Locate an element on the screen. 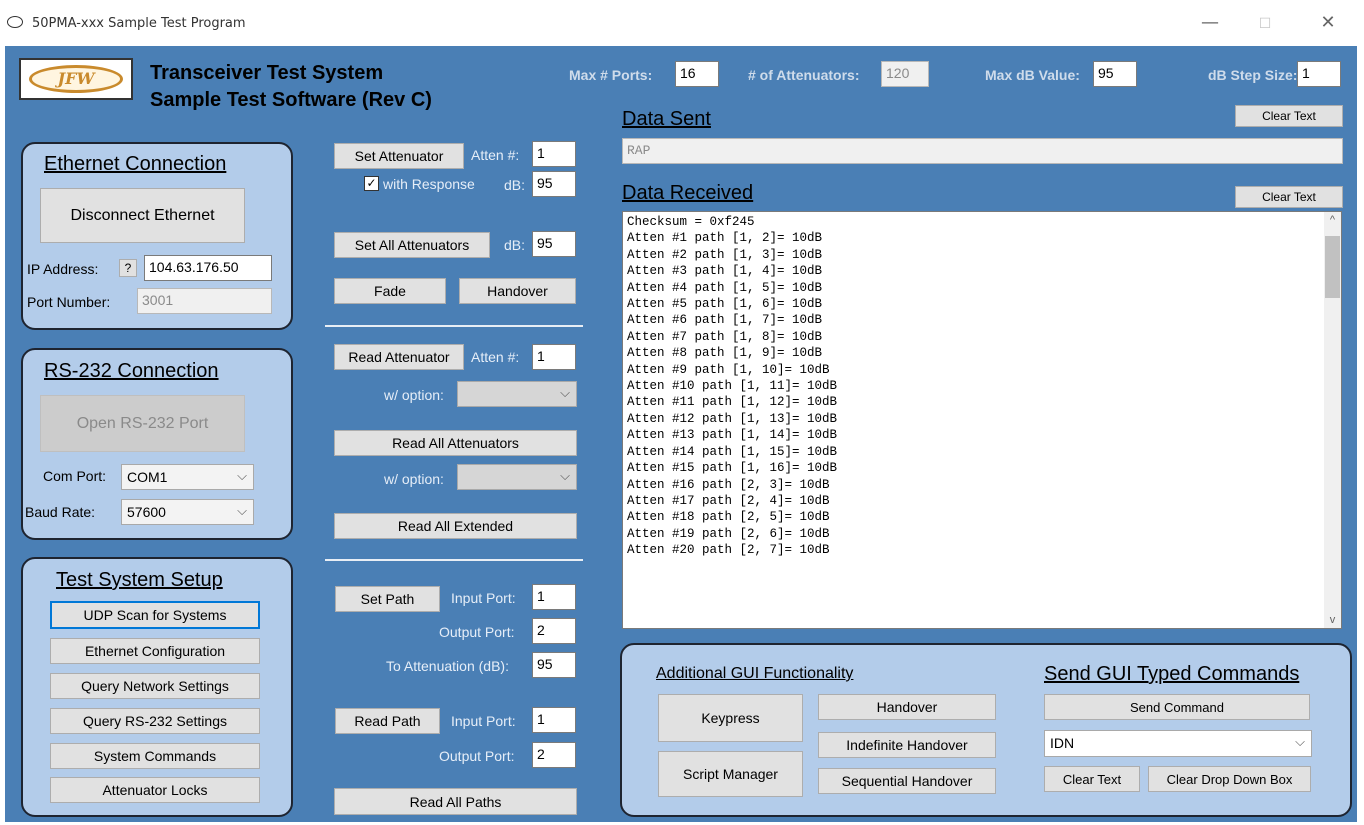  handover-button: Handover is located at coordinates (517, 291).